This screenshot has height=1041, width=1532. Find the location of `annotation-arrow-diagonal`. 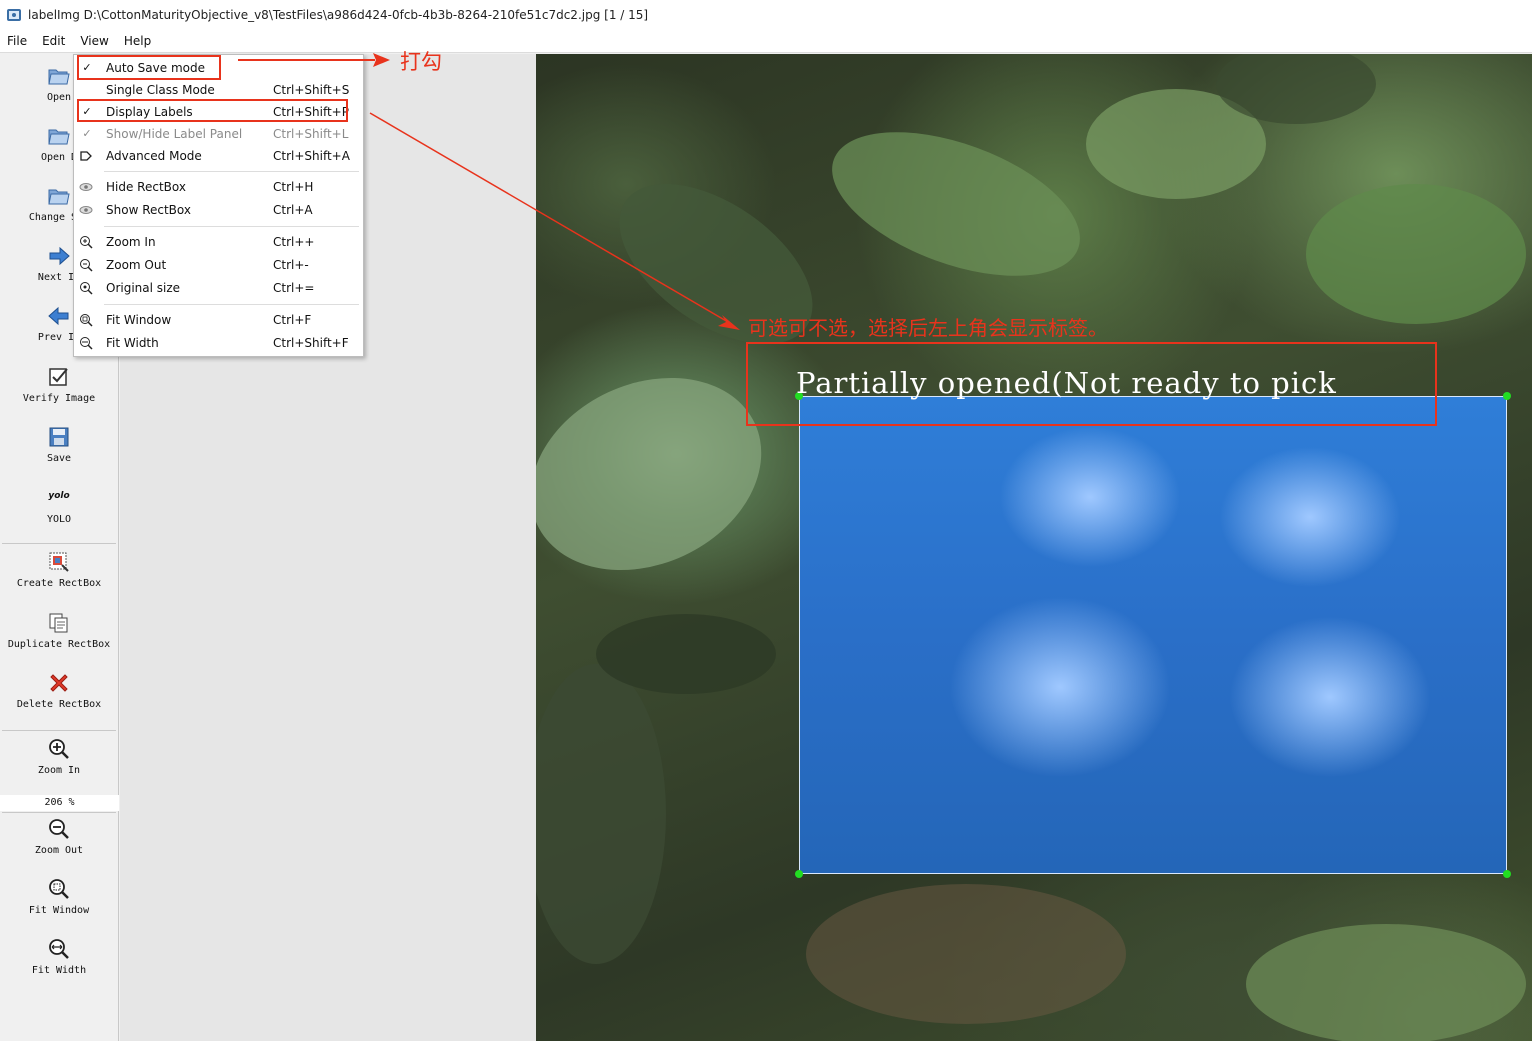

annotation-arrow-diagonal is located at coordinates (549, 217).